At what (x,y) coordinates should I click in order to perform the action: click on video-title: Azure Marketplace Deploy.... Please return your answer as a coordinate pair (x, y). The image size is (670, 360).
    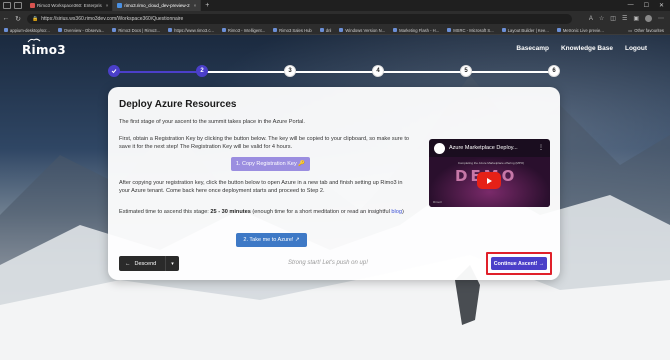
    Looking at the image, I should click on (483, 148).